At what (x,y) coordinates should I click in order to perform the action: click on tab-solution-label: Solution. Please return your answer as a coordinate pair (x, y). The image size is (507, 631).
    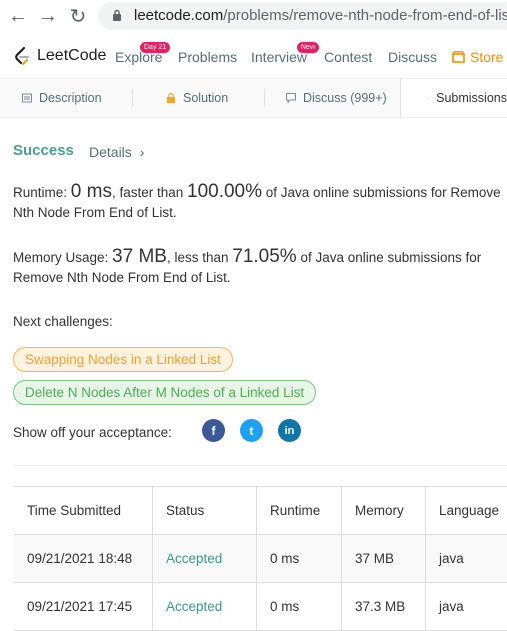
    Looking at the image, I should click on (206, 98).